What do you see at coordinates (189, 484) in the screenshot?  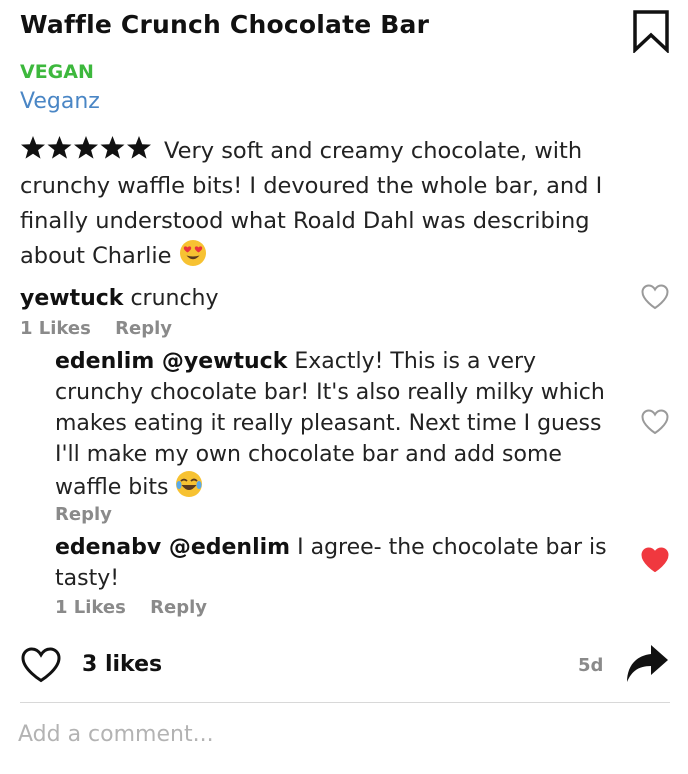 I see `tears-of-joy-emoji-icon` at bounding box center [189, 484].